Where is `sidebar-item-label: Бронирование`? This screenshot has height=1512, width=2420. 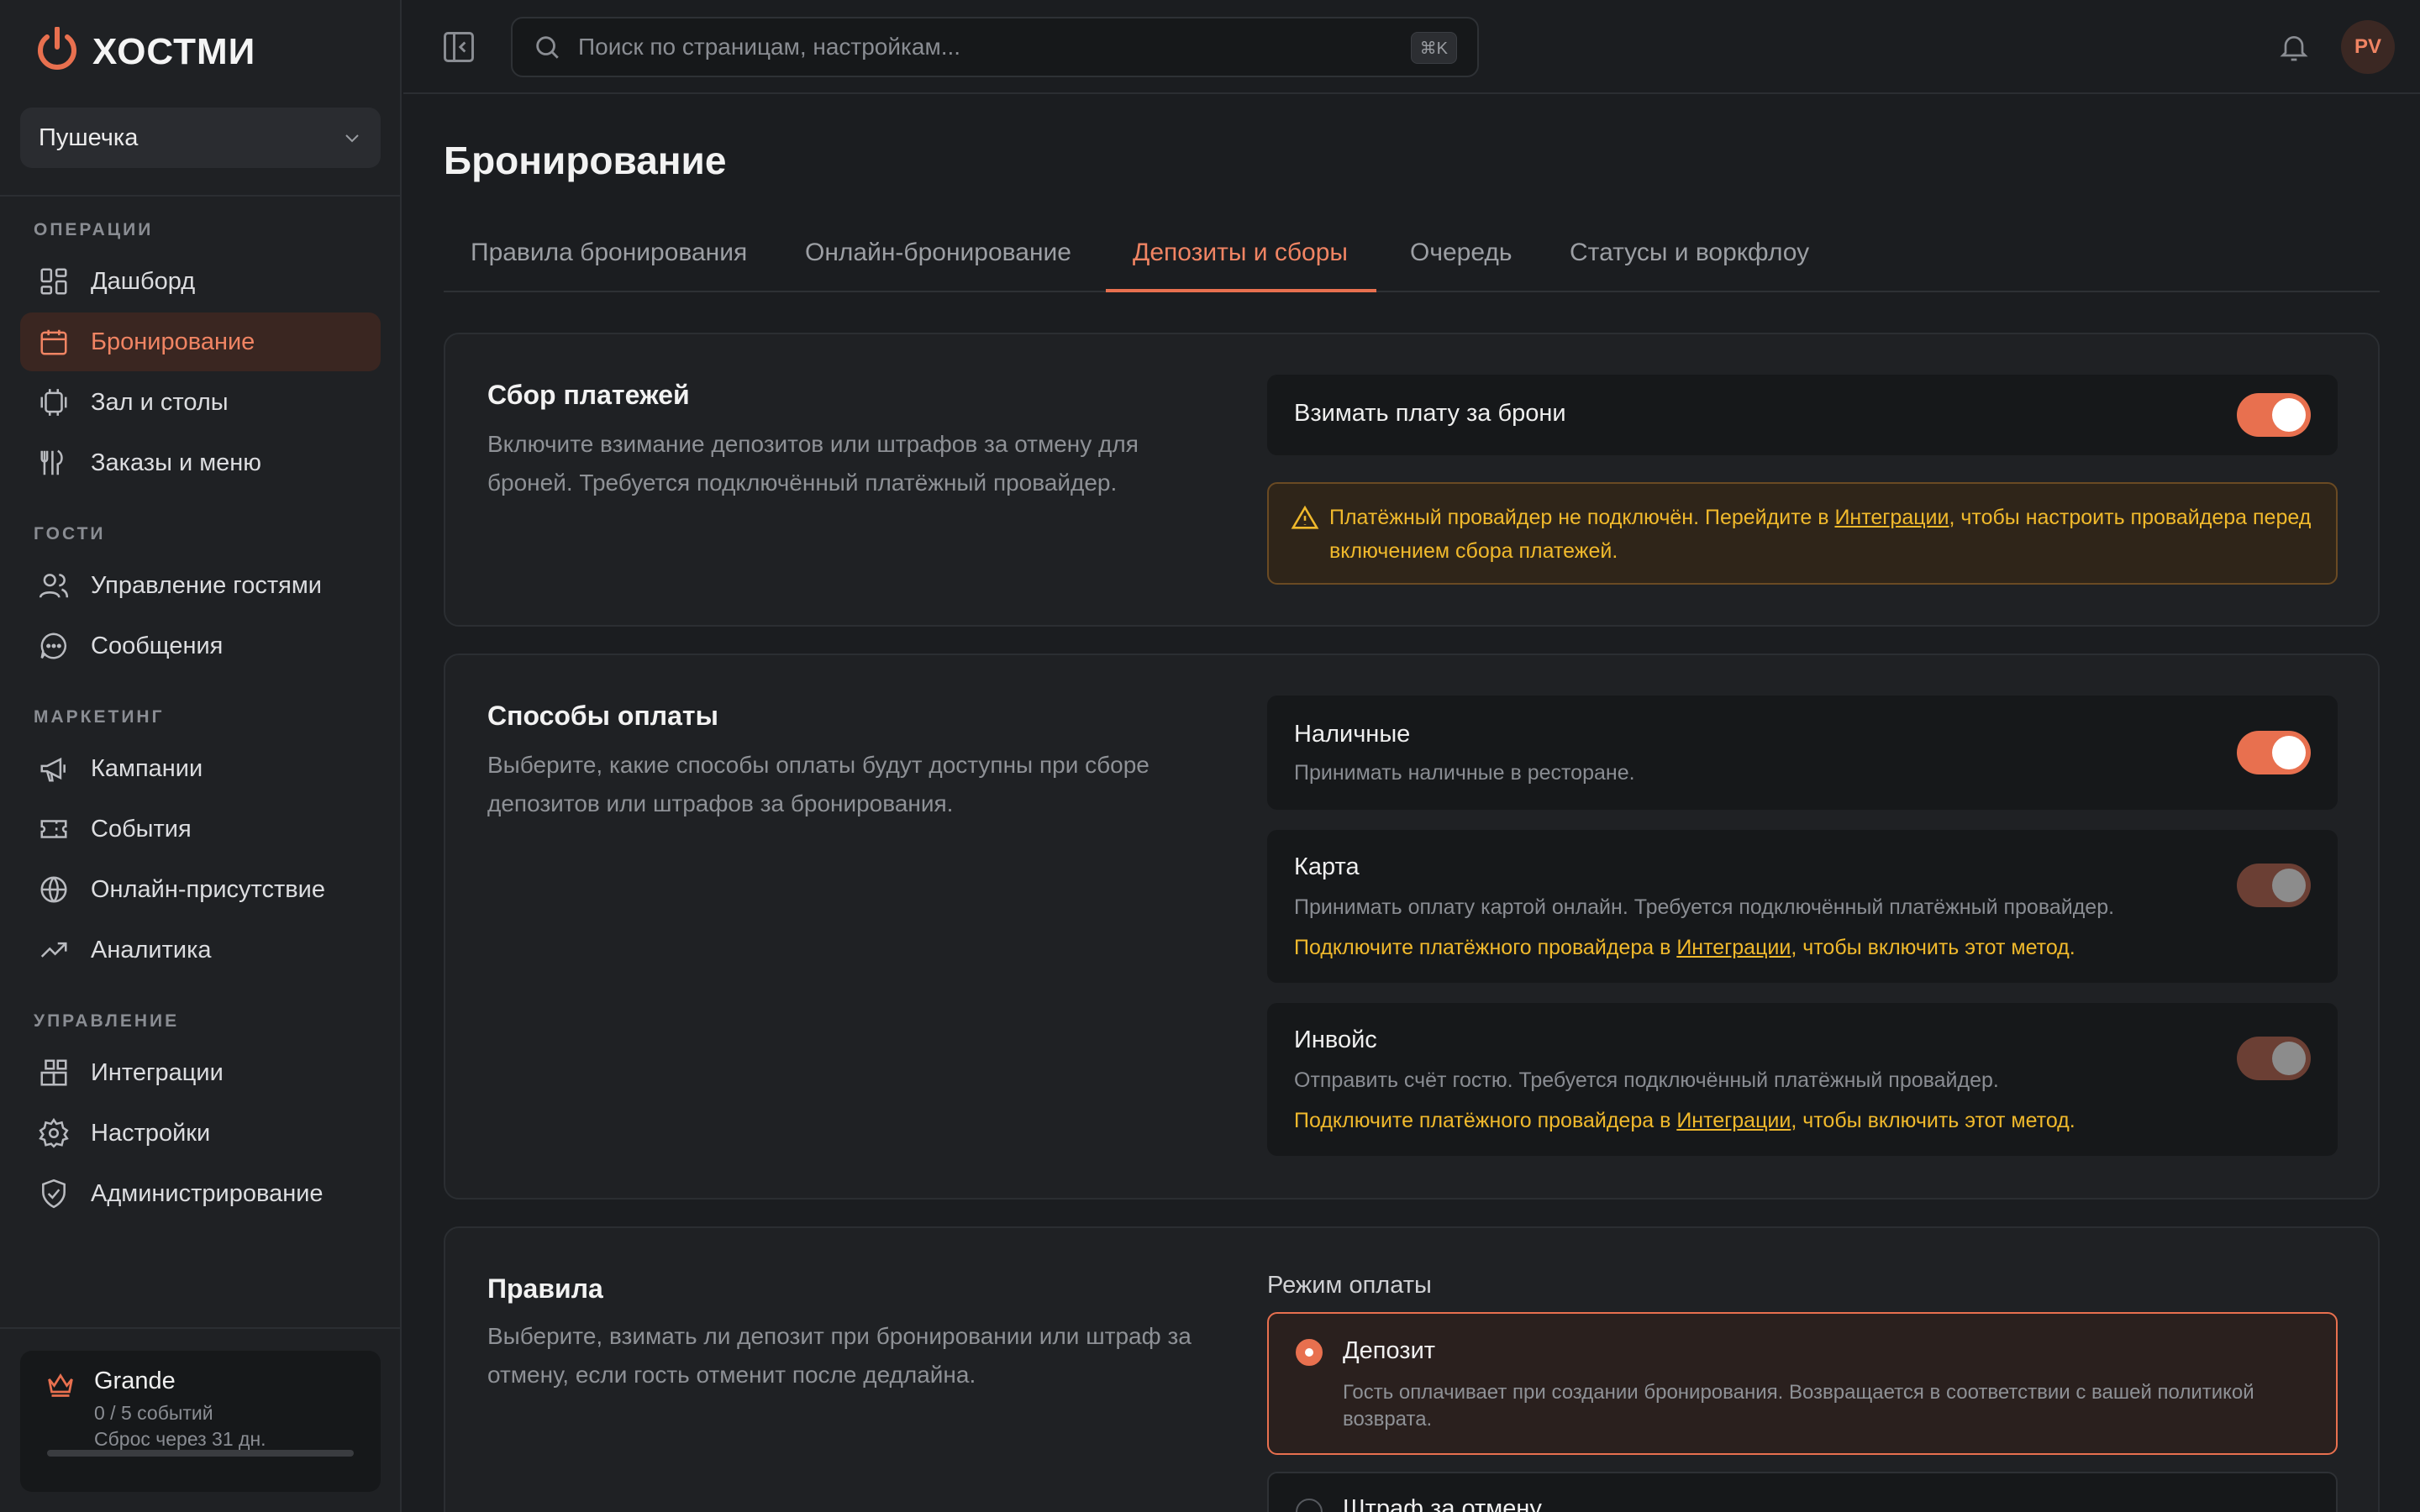 sidebar-item-label: Бронирование is located at coordinates (173, 341).